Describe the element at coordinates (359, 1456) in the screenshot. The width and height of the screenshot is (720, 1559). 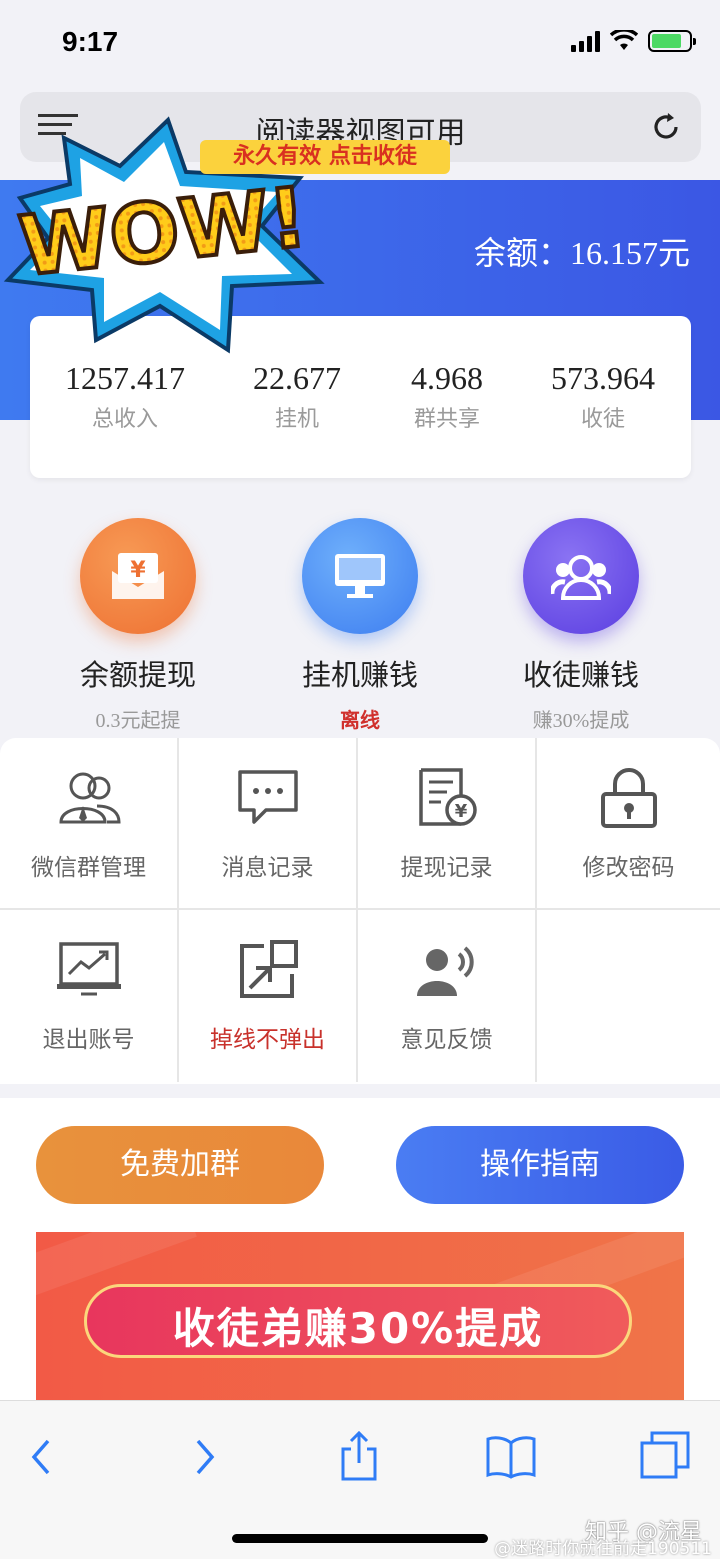
I see `share-icon` at that location.